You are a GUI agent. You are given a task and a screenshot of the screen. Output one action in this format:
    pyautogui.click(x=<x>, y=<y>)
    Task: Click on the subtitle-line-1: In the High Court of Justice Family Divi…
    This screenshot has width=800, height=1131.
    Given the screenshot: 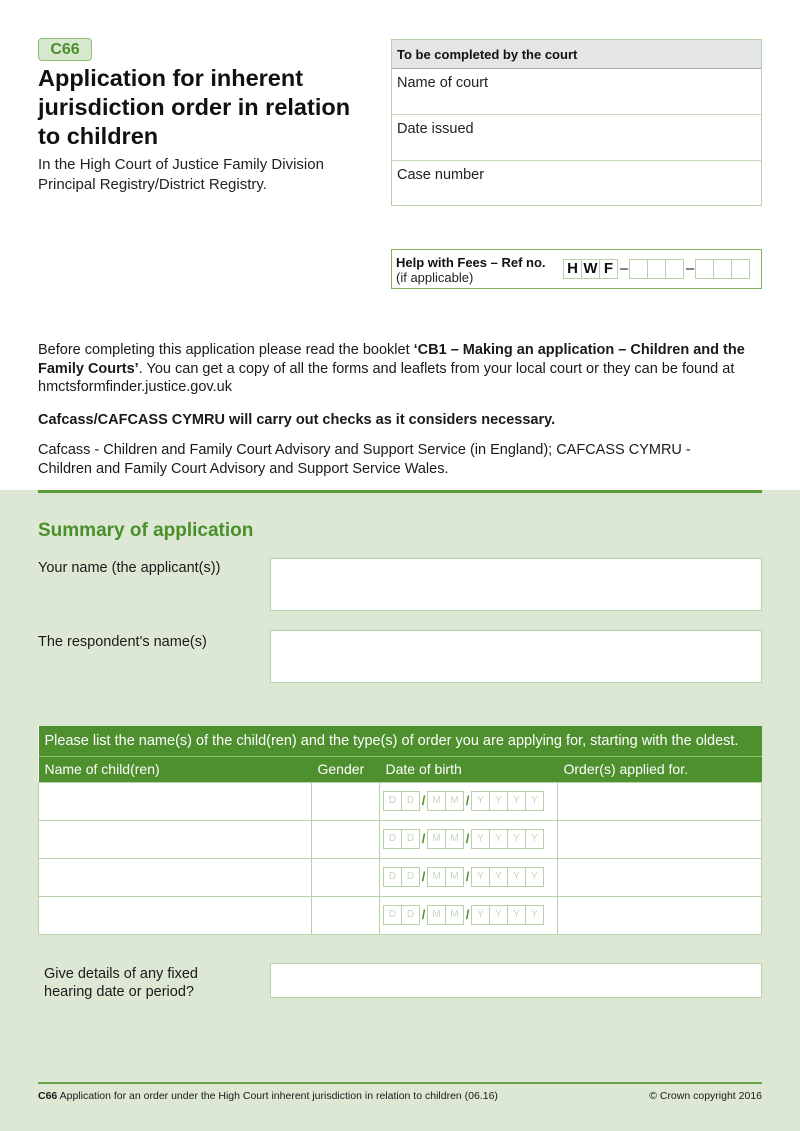 What is the action you would take?
    pyautogui.click(x=181, y=164)
    